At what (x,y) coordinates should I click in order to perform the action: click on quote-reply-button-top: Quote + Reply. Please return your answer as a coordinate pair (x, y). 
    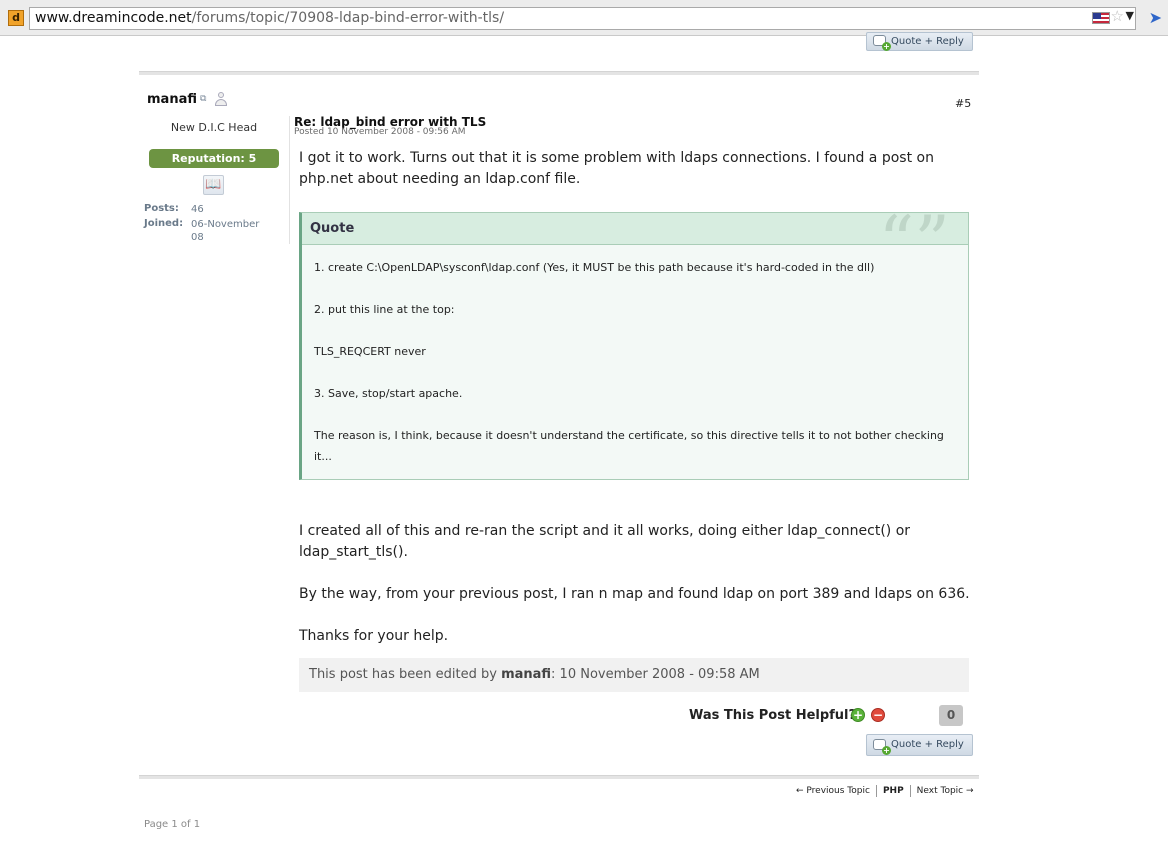
    Looking at the image, I should click on (919, 41).